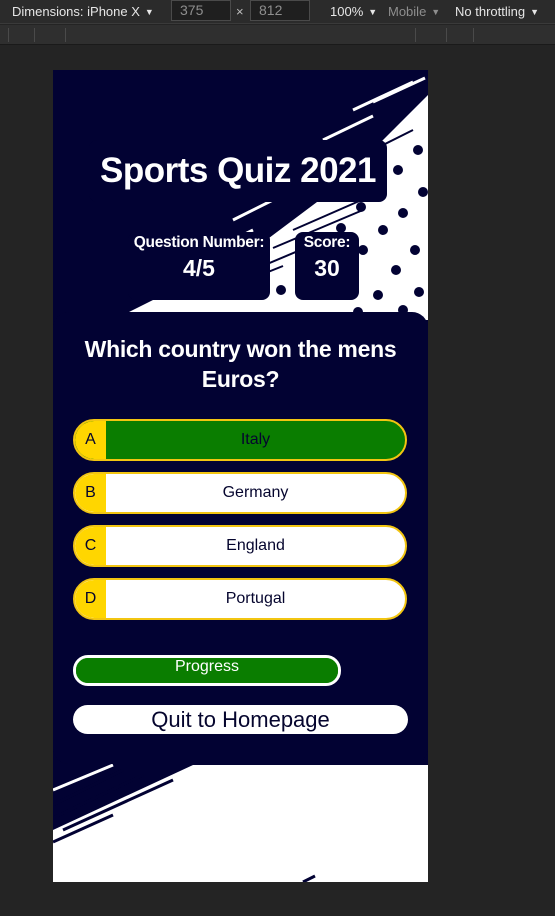 This screenshot has height=916, width=555. I want to click on zoom-dropdown: 100% ▼, so click(353, 11).